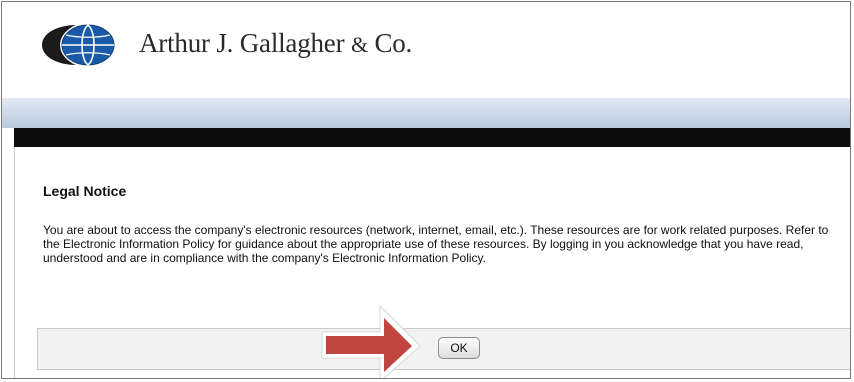 This screenshot has width=854, height=382. What do you see at coordinates (459, 348) in the screenshot?
I see `ok-button: OK` at bounding box center [459, 348].